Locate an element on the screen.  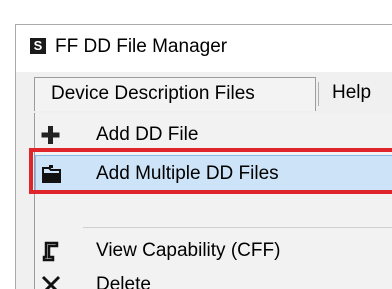
menu-device-description-files: Device Description Files is located at coordinates (175, 94).